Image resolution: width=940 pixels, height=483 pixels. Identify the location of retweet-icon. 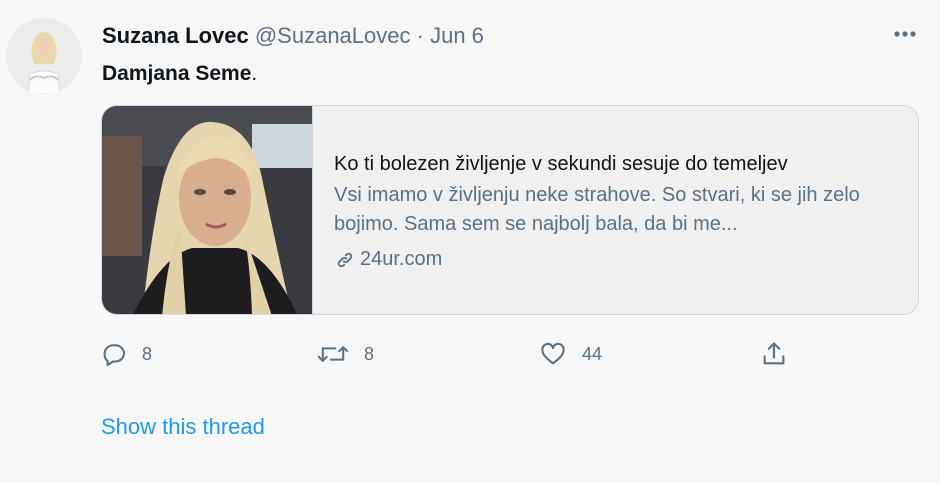
(333, 354).